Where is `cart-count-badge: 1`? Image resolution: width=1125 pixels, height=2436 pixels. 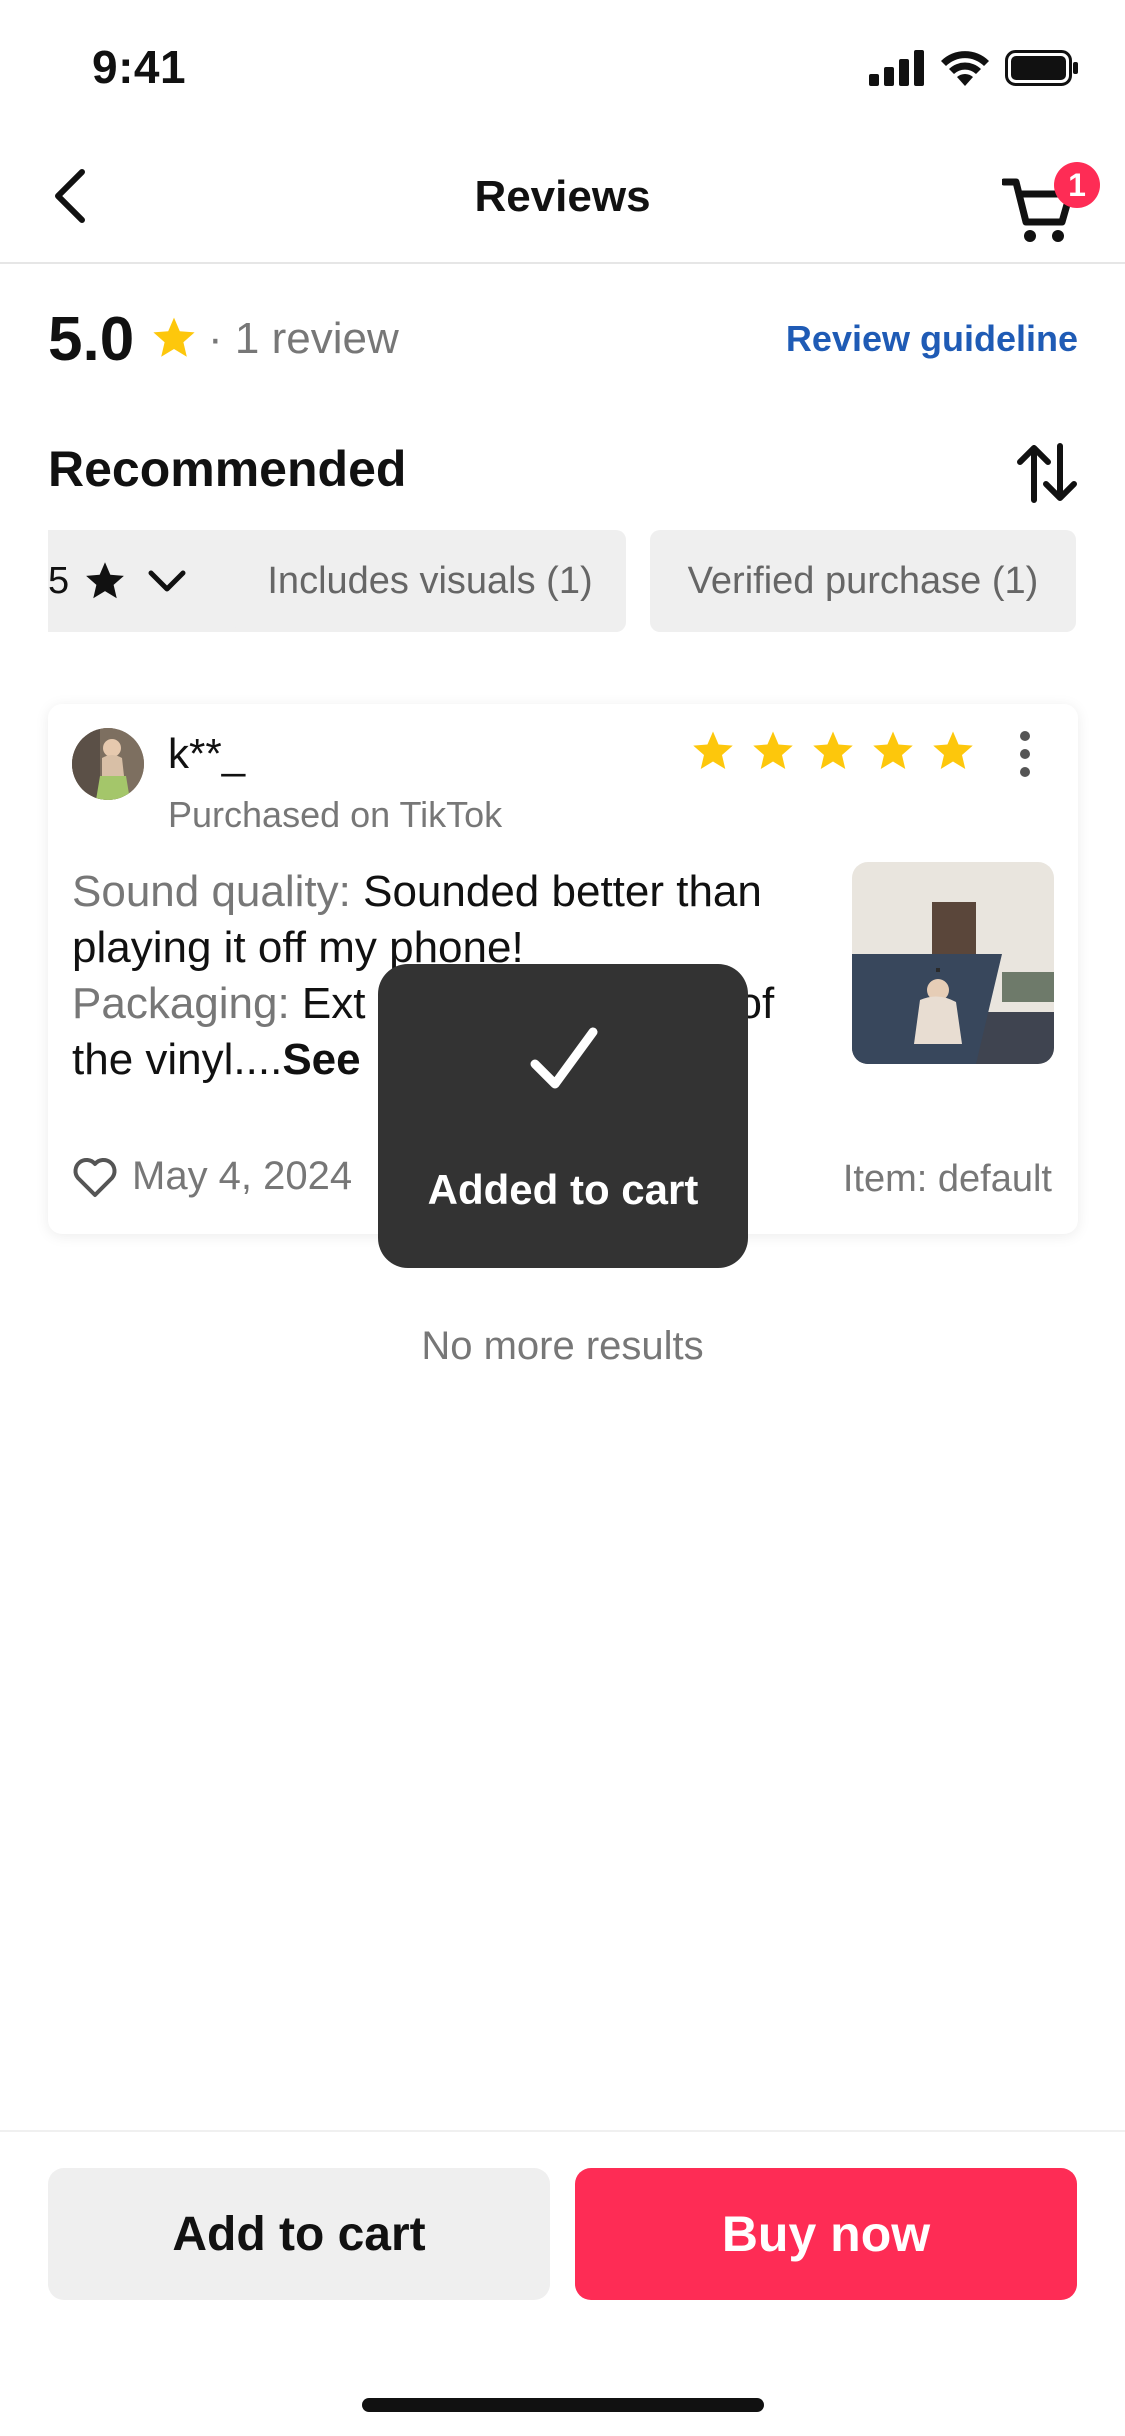 cart-count-badge: 1 is located at coordinates (1077, 185).